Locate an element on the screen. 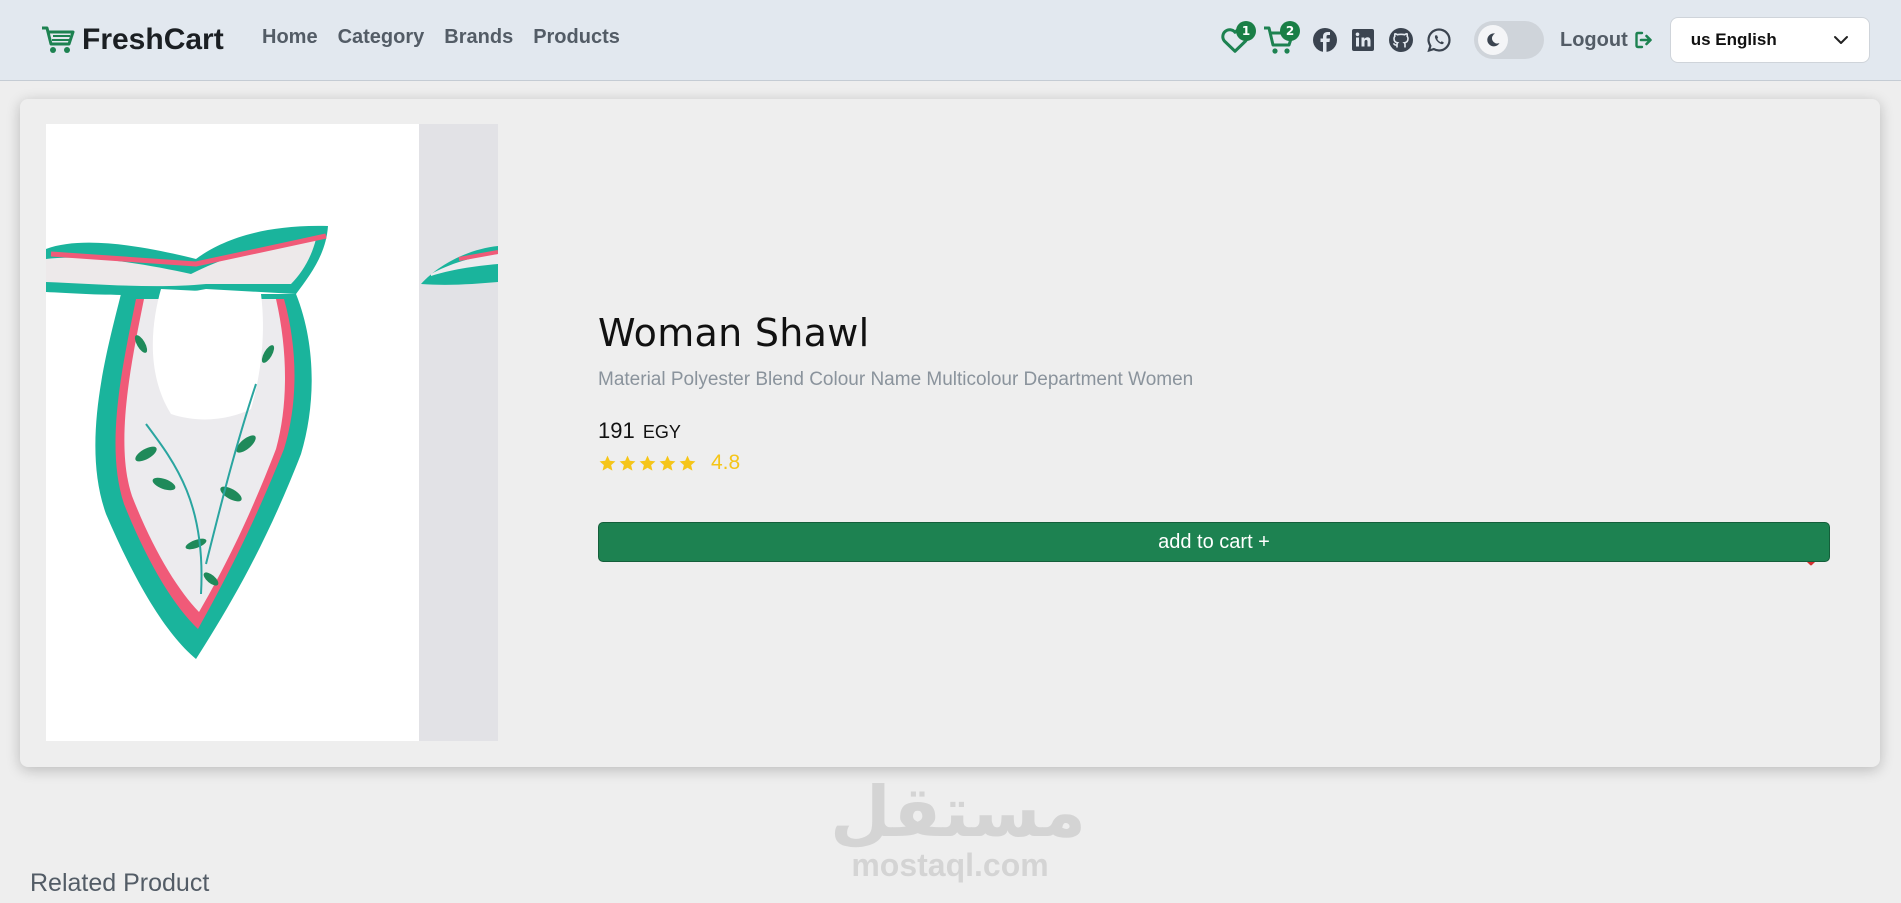  language-select: us English is located at coordinates (1769, 40).